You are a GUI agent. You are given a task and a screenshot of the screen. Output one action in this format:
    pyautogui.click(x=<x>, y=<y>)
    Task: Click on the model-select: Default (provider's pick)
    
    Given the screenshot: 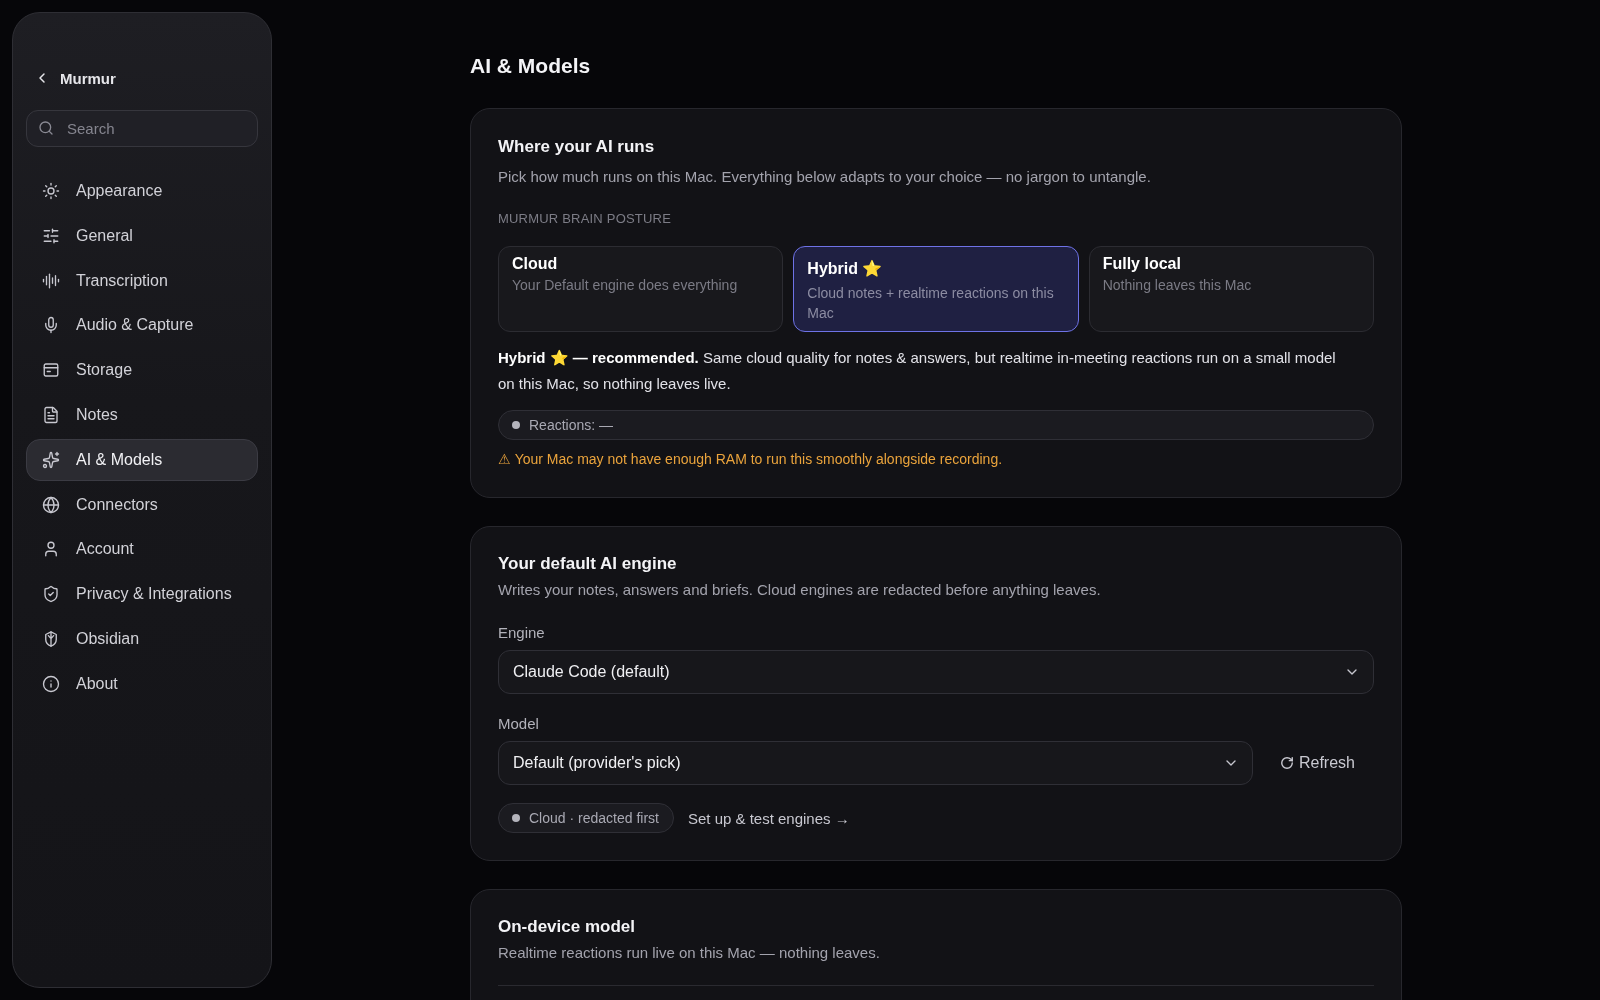 What is the action you would take?
    pyautogui.click(x=875, y=763)
    